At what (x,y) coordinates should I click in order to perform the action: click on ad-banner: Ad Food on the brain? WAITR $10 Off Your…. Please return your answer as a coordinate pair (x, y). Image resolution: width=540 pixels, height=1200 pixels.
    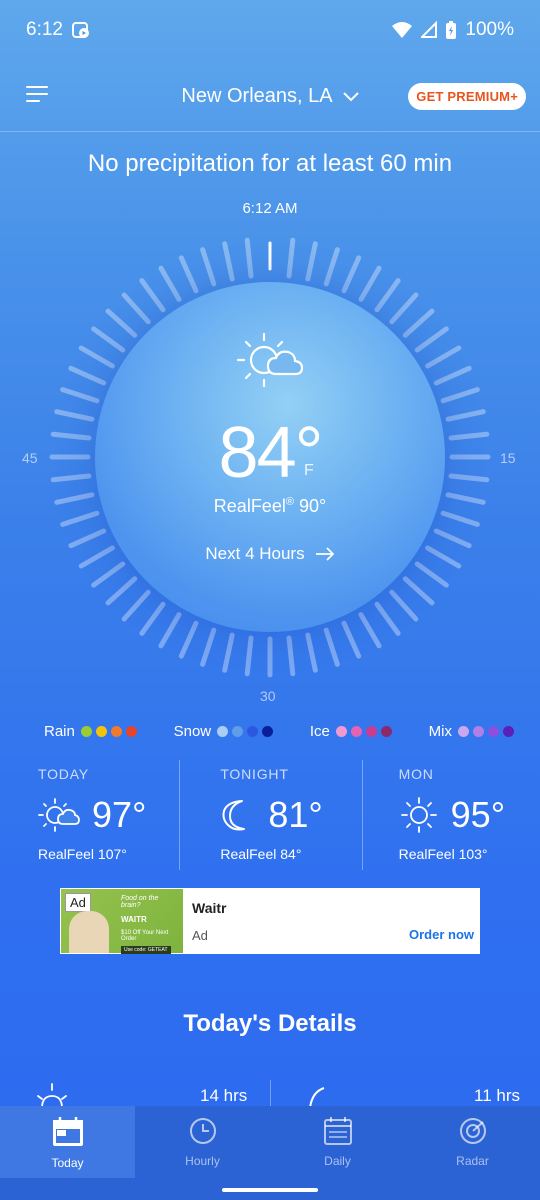
    Looking at the image, I should click on (270, 921).